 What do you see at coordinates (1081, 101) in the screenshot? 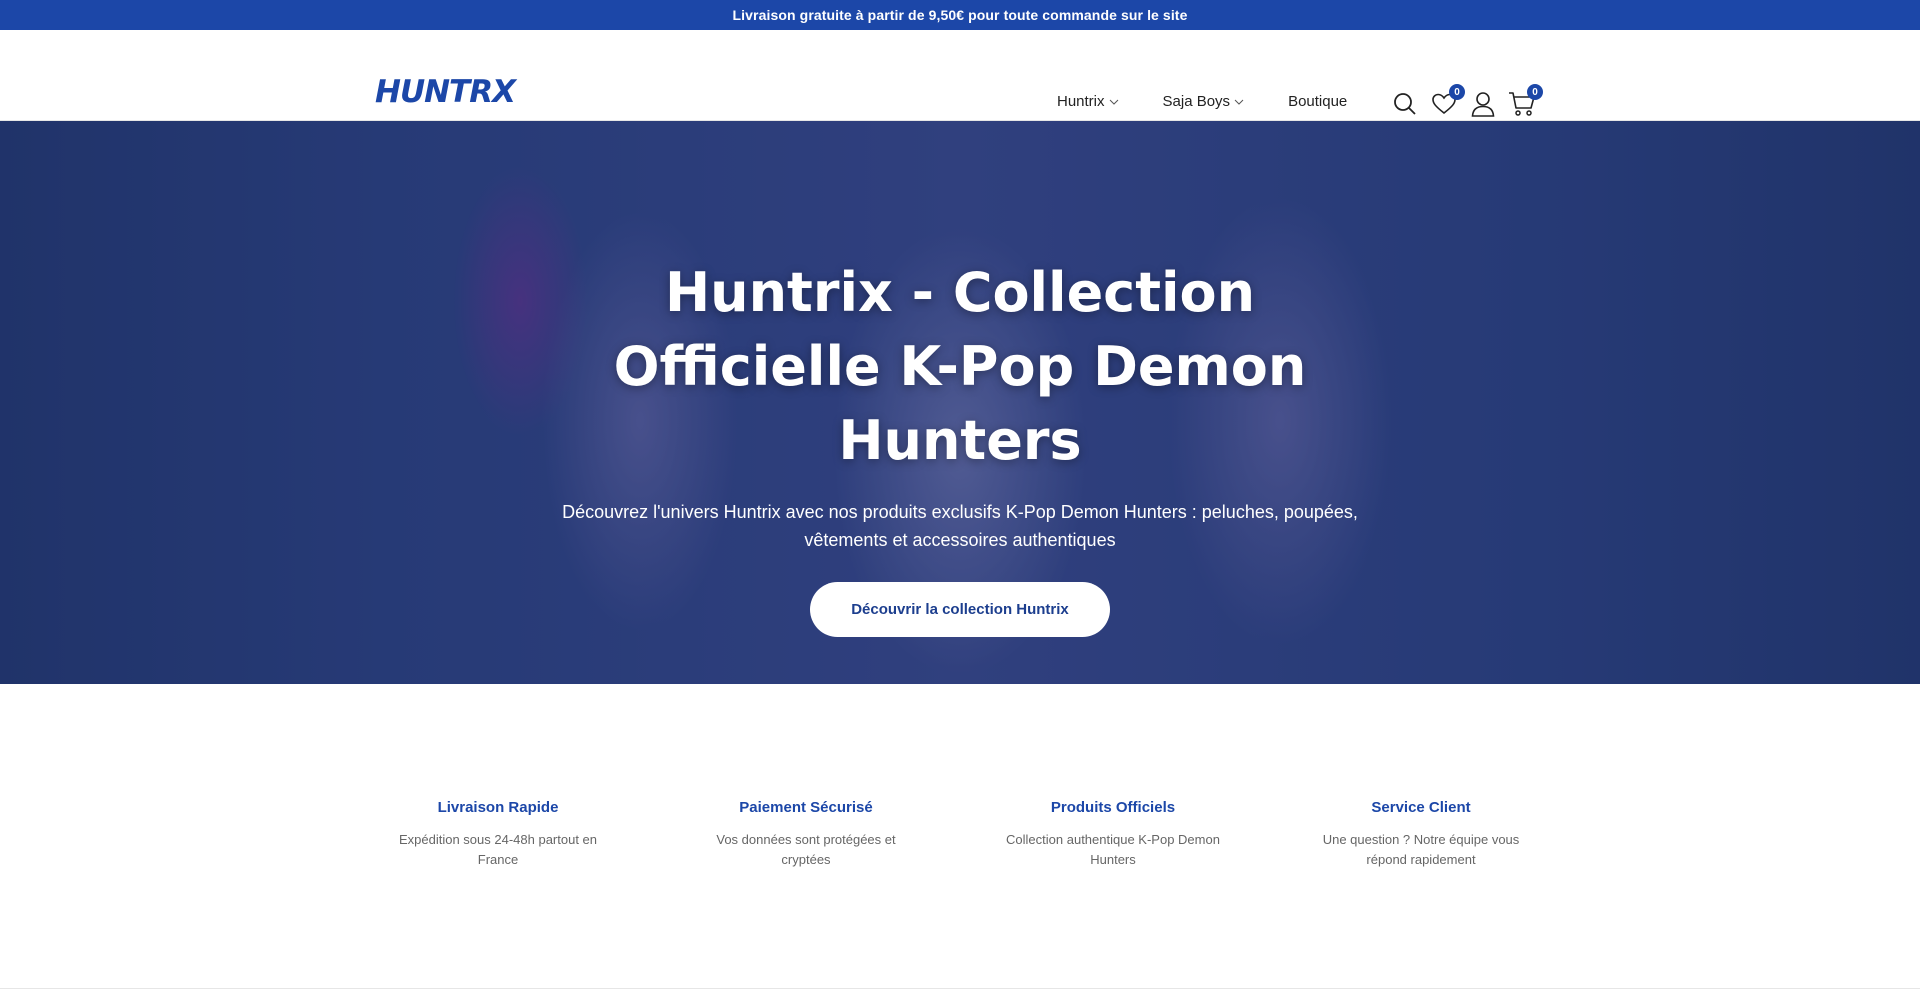
I see `nav-item-label: Huntrix` at bounding box center [1081, 101].